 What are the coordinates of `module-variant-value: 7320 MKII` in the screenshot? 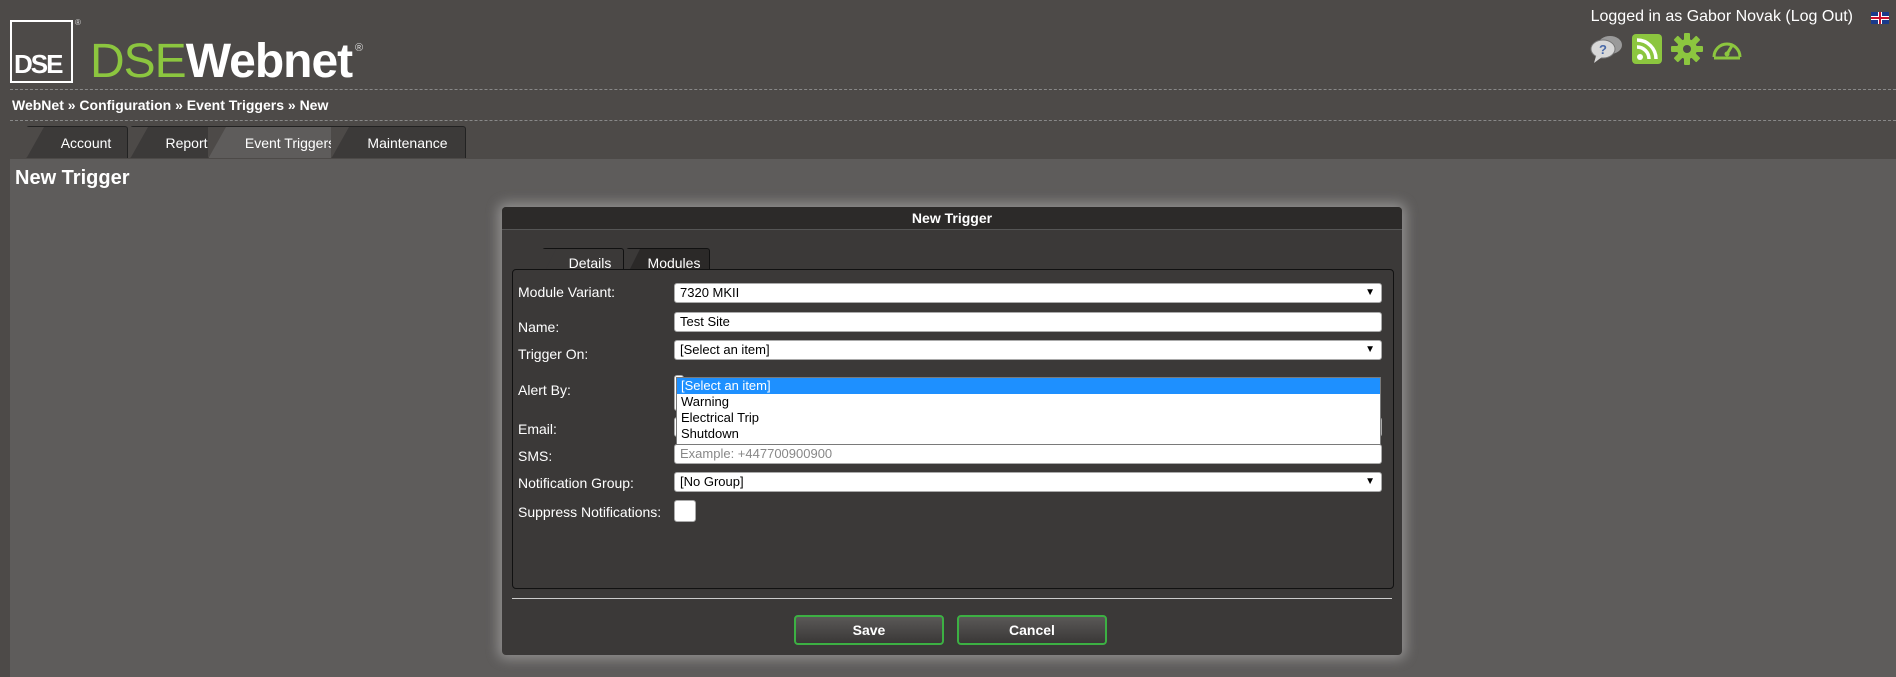 It's located at (710, 292).